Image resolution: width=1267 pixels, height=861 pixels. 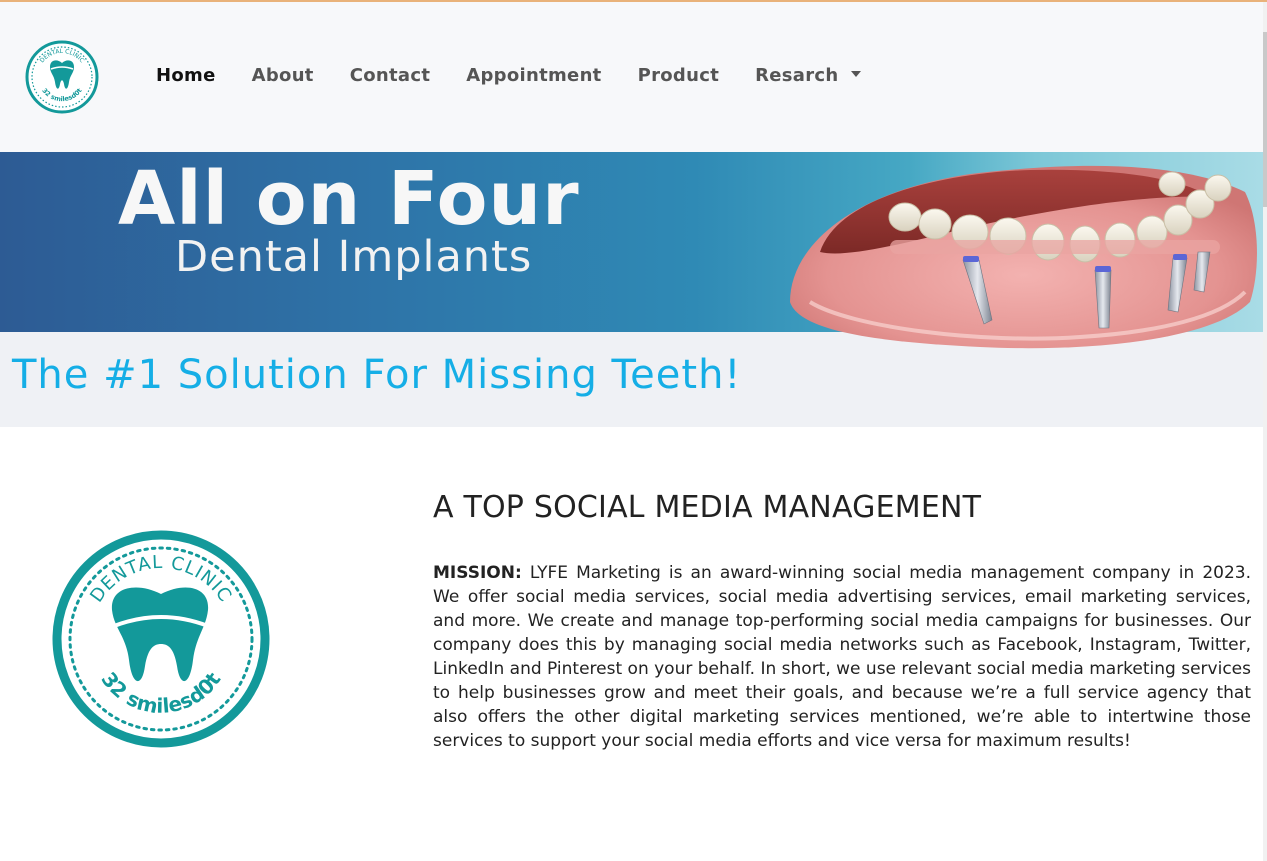 What do you see at coordinates (477, 573) in the screenshot?
I see `mission-label: MISSION:` at bounding box center [477, 573].